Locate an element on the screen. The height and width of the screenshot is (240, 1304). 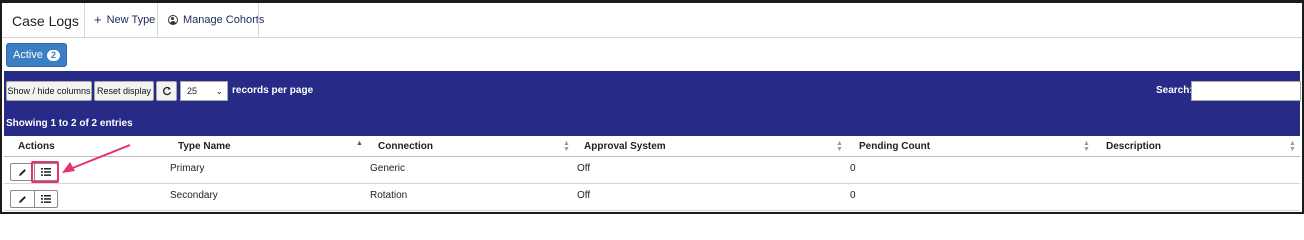
refresh-button is located at coordinates (166, 91).